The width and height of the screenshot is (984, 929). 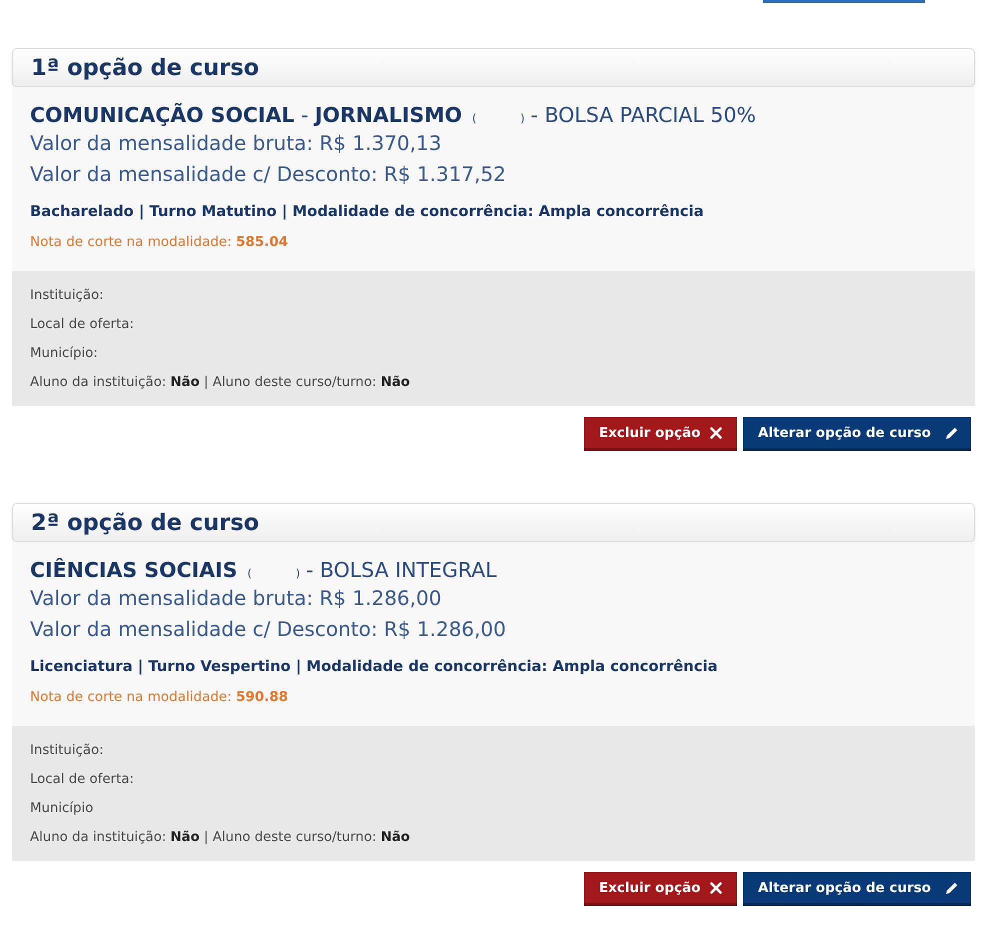 What do you see at coordinates (268, 174) in the screenshot?
I see `price-text: Valor da mensalidade c/ Desconto: R$ 1.317,52` at bounding box center [268, 174].